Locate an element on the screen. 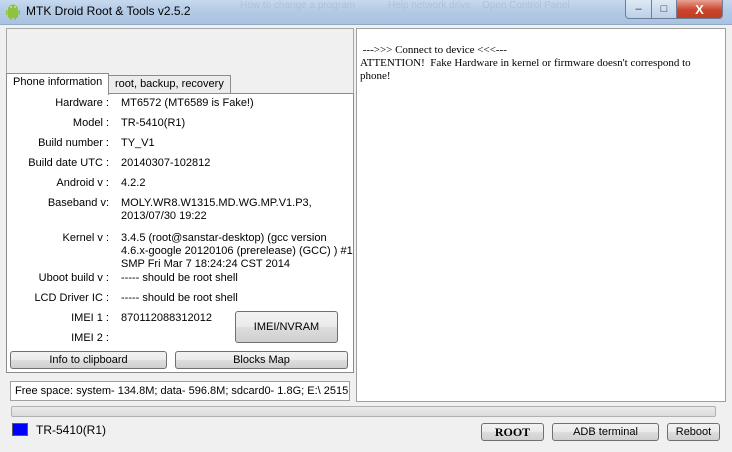  close-button: X is located at coordinates (699, 9).